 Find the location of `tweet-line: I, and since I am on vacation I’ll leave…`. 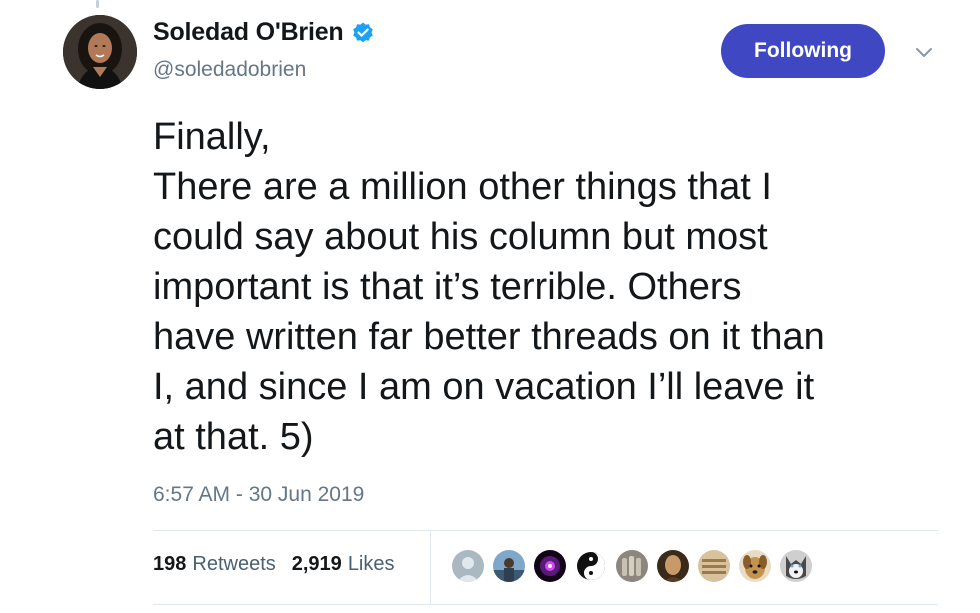

tweet-line: I, and since I am on vacation I’ll leave… is located at coordinates (484, 387).